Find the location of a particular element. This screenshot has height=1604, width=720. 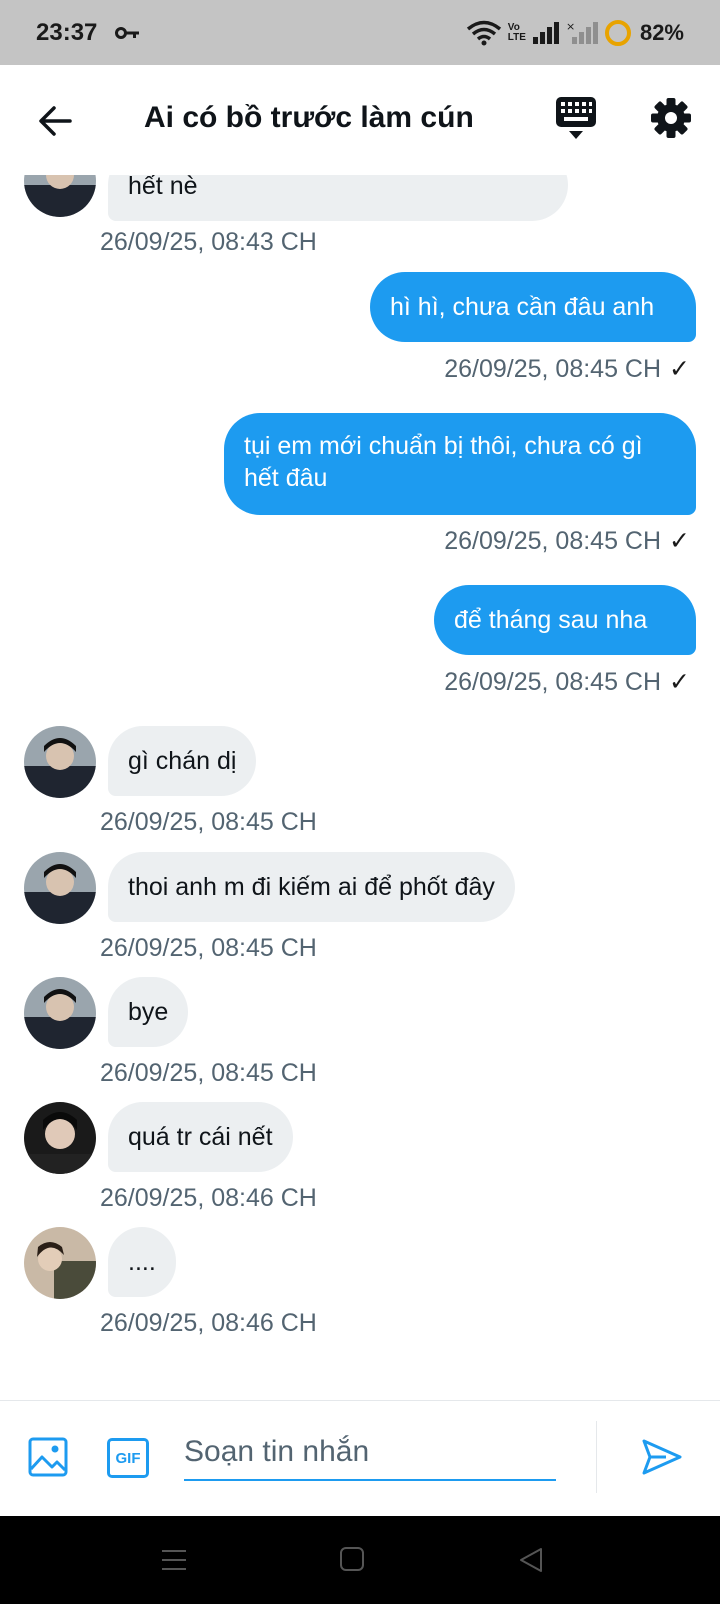

message-bubble: để tháng sau nha is located at coordinates (565, 620).